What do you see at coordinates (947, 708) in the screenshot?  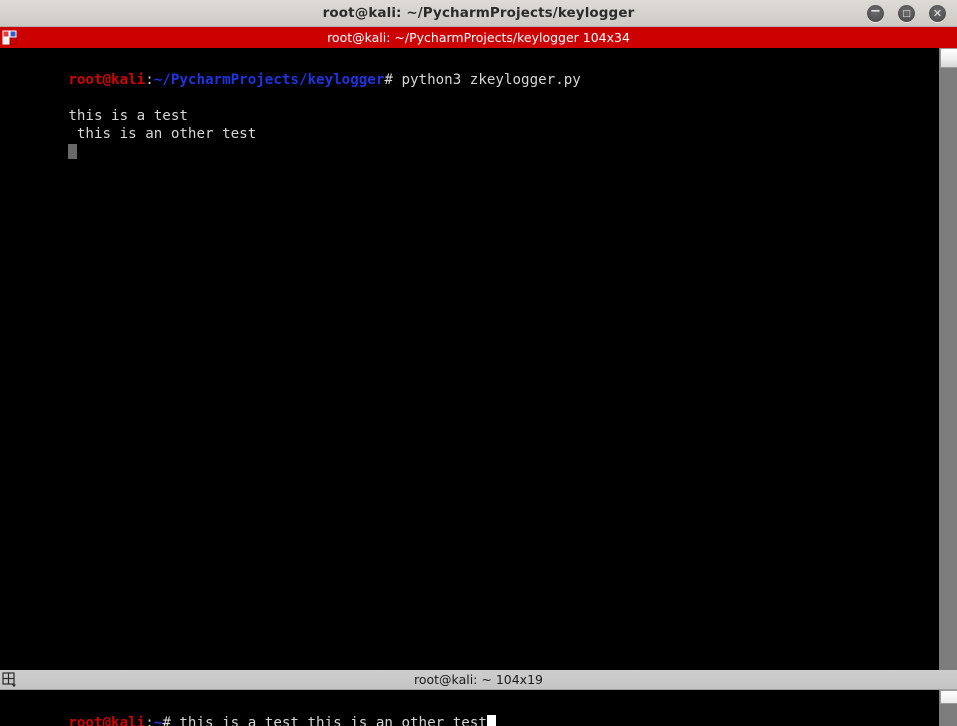 I see `pane-bottom-scrollbar` at bounding box center [947, 708].